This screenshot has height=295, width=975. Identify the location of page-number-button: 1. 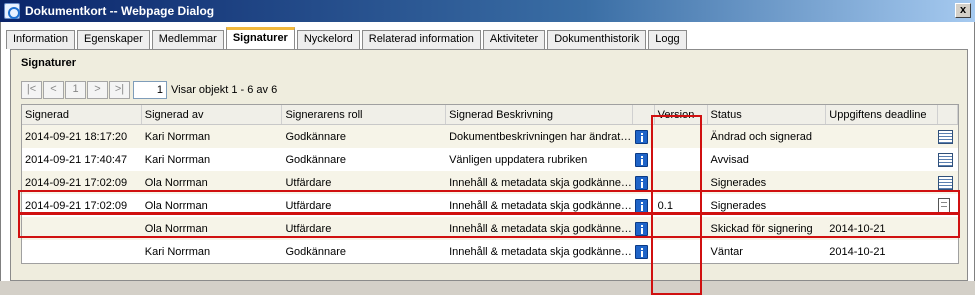
(75, 90).